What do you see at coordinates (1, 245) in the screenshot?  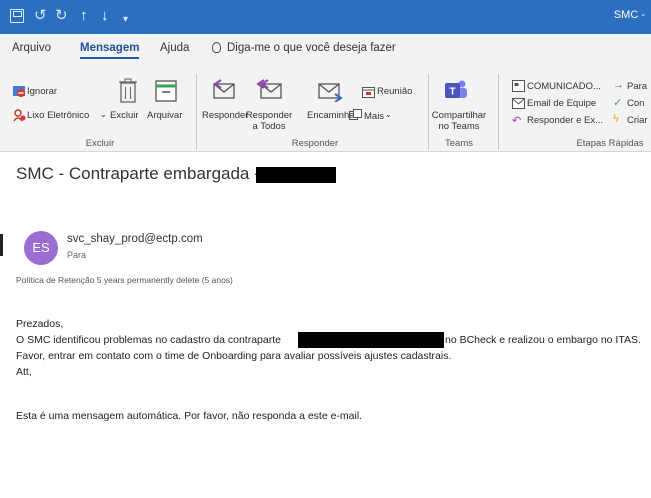 I see `left-edge-marker` at bounding box center [1, 245].